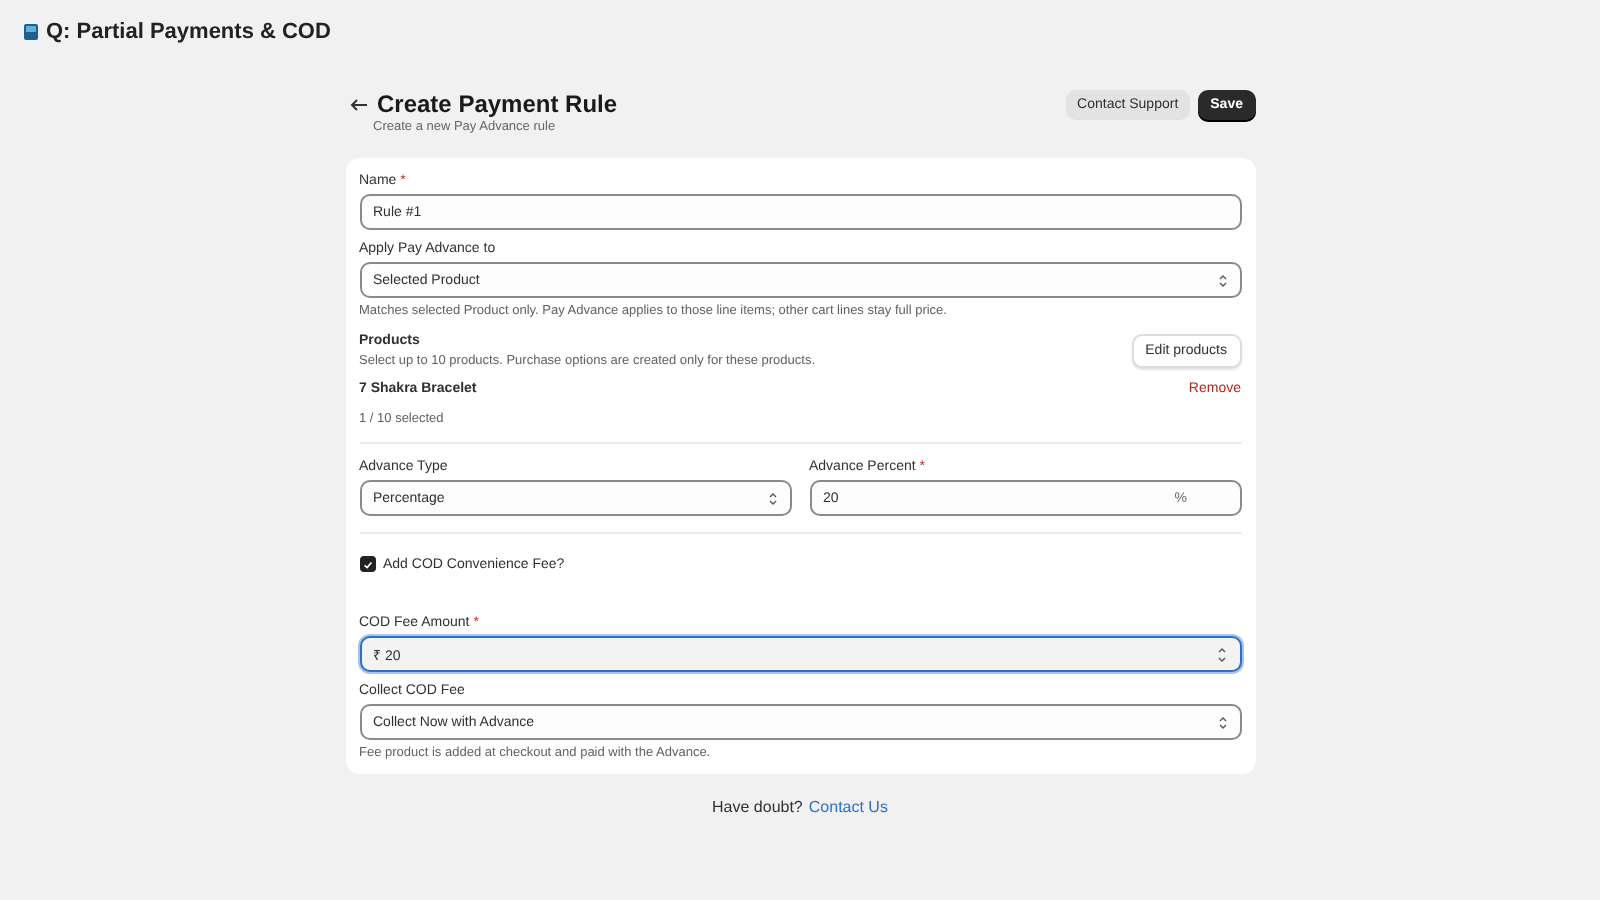 This screenshot has width=1600, height=900. I want to click on app-logo-icon, so click(31, 32).